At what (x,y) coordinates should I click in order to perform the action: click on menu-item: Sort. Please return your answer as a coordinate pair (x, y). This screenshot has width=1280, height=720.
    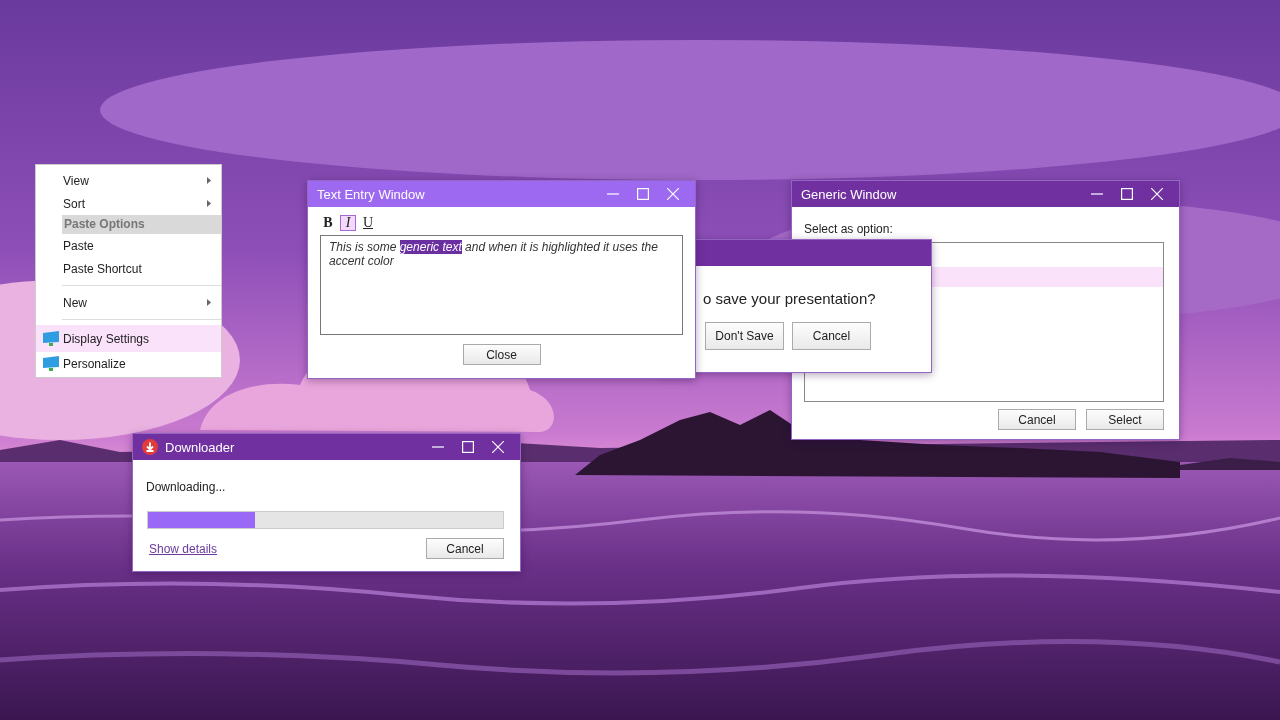
    Looking at the image, I should click on (128, 203).